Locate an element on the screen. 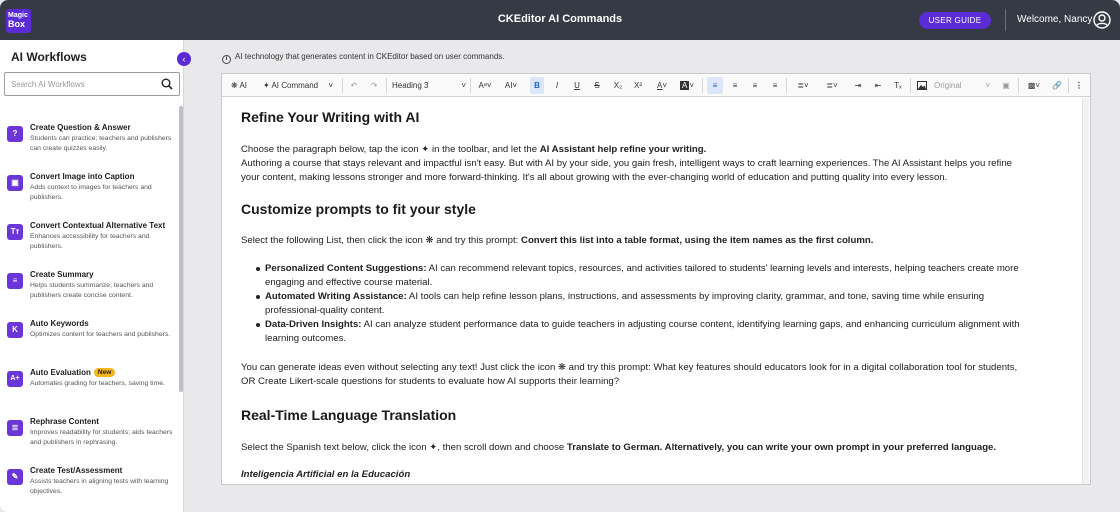  align-left-button: ≡ is located at coordinates (715, 85).